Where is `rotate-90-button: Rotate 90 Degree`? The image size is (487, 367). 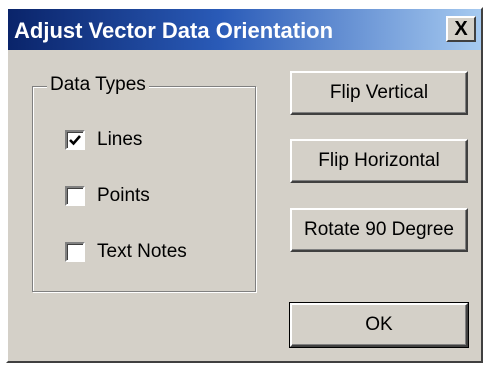 rotate-90-button: Rotate 90 Degree is located at coordinates (379, 230).